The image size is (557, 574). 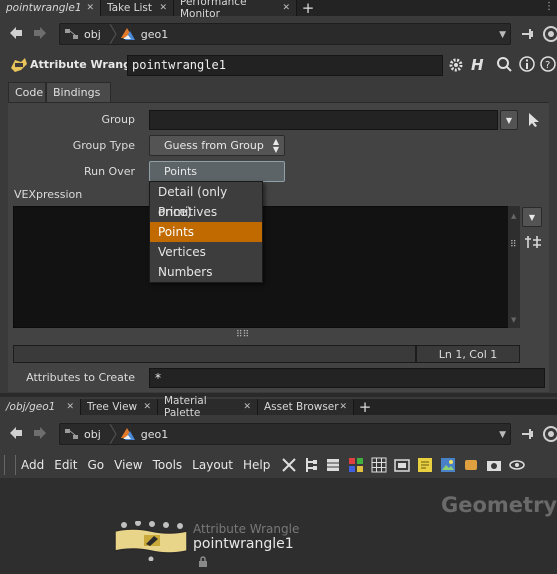 What do you see at coordinates (242, 335) in the screenshot?
I see `editor-resize-handle-icon: ⠿⠿` at bounding box center [242, 335].